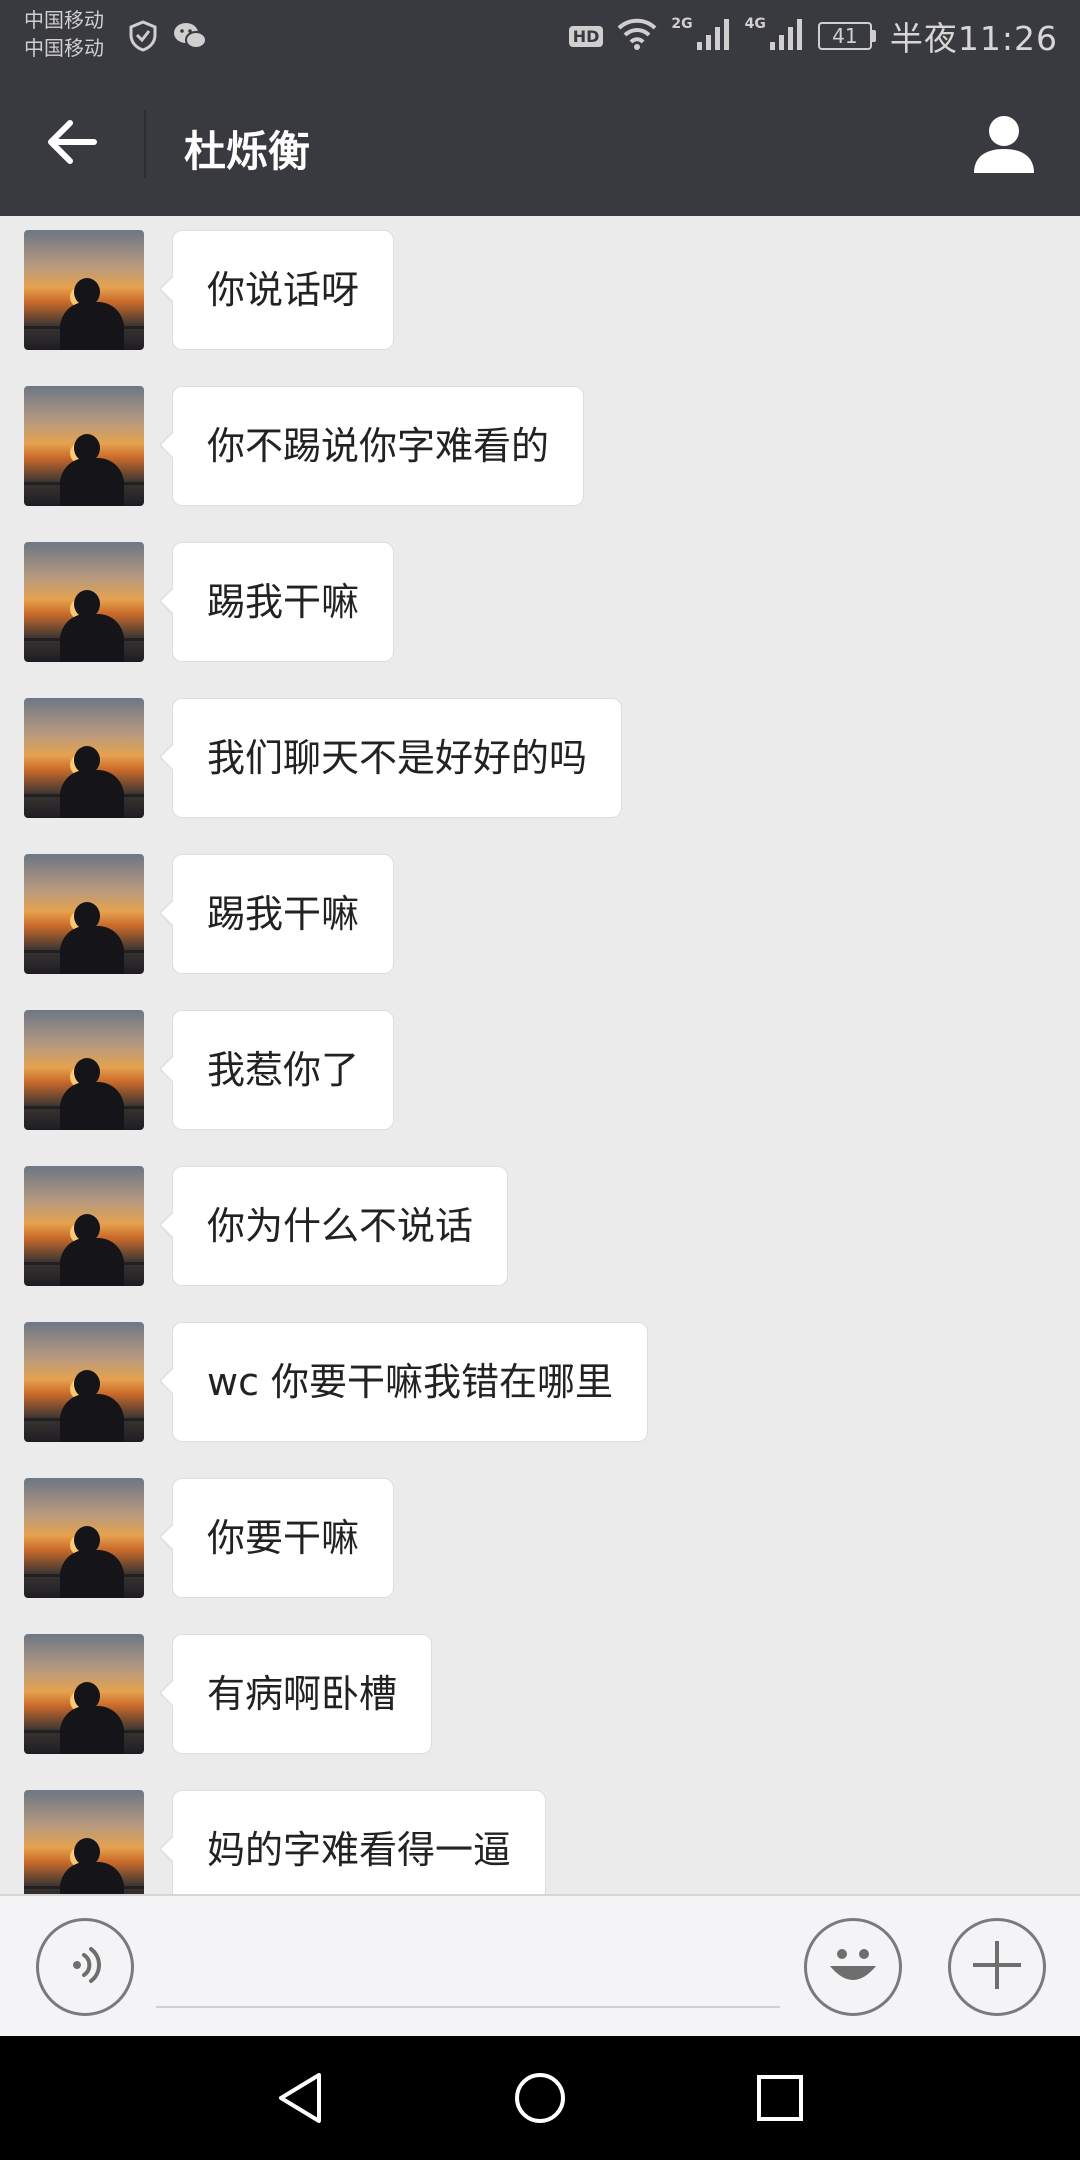 This screenshot has height=2160, width=1080. I want to click on message-bubble: 有病啊卧槽, so click(295, 1694).